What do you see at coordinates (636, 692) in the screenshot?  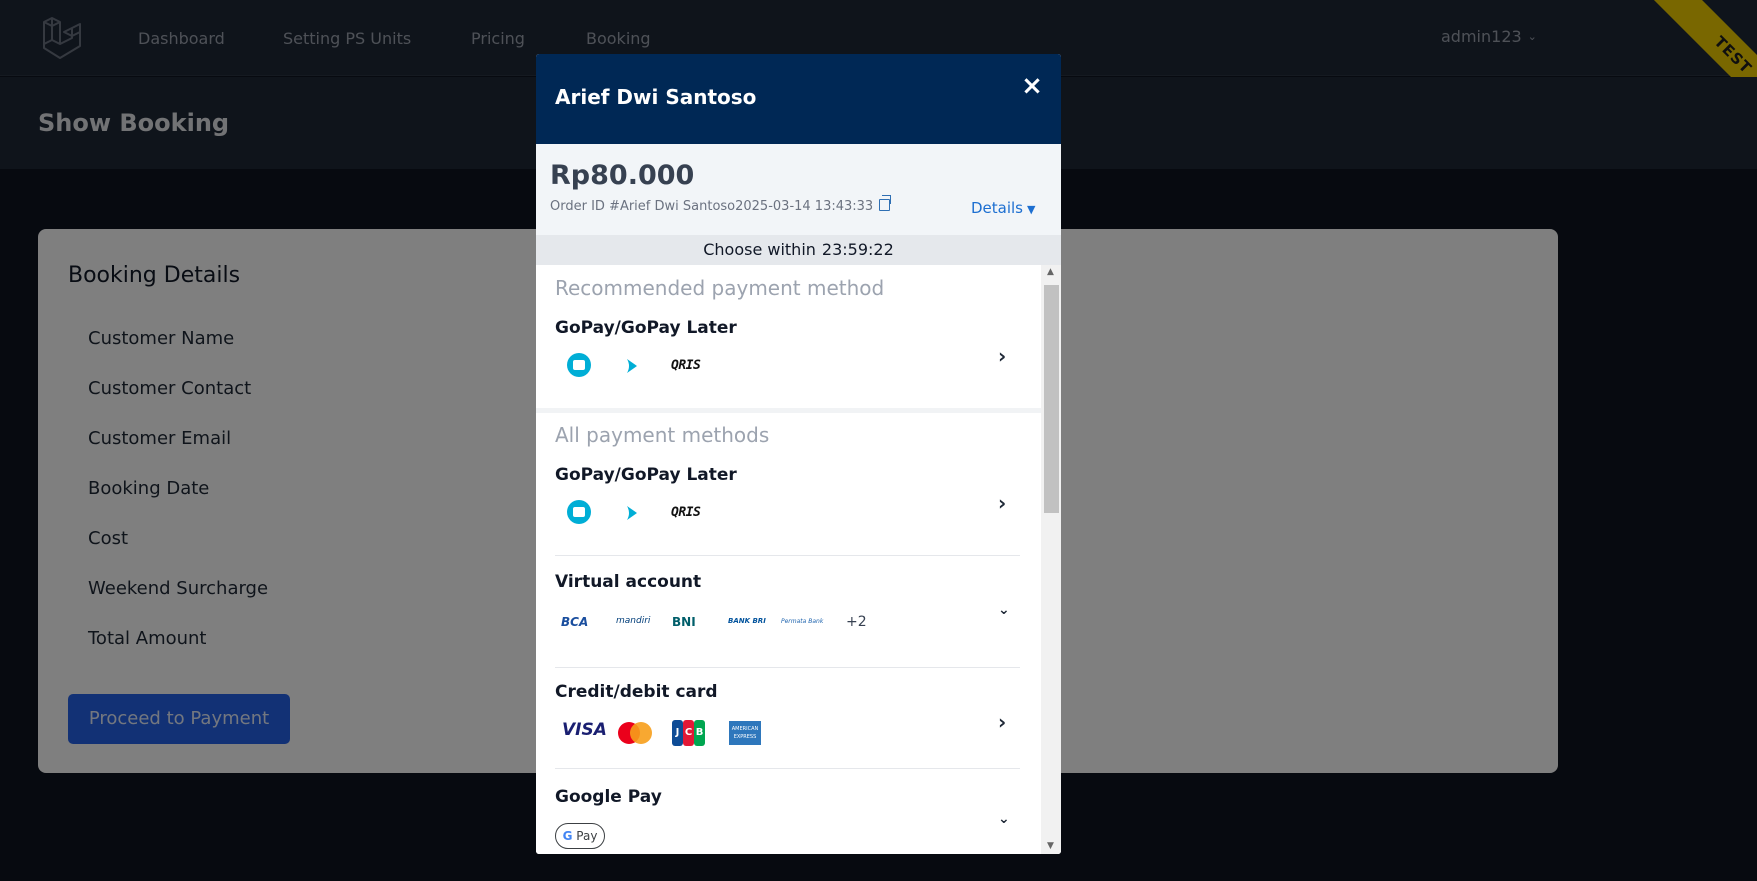 I see `method-name: Credit/debit card` at bounding box center [636, 692].